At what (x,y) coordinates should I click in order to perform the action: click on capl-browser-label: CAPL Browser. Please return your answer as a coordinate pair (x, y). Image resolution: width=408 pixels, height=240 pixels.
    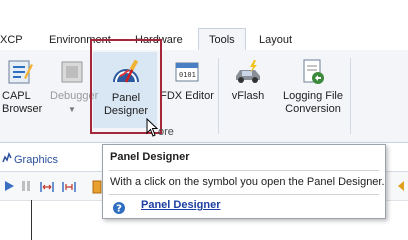
    Looking at the image, I should click on (22, 102).